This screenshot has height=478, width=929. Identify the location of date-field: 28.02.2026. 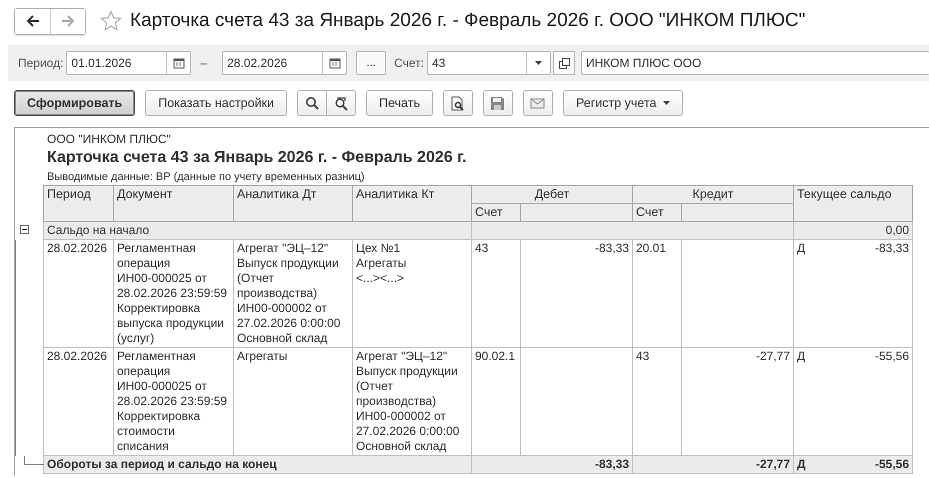
(285, 63).